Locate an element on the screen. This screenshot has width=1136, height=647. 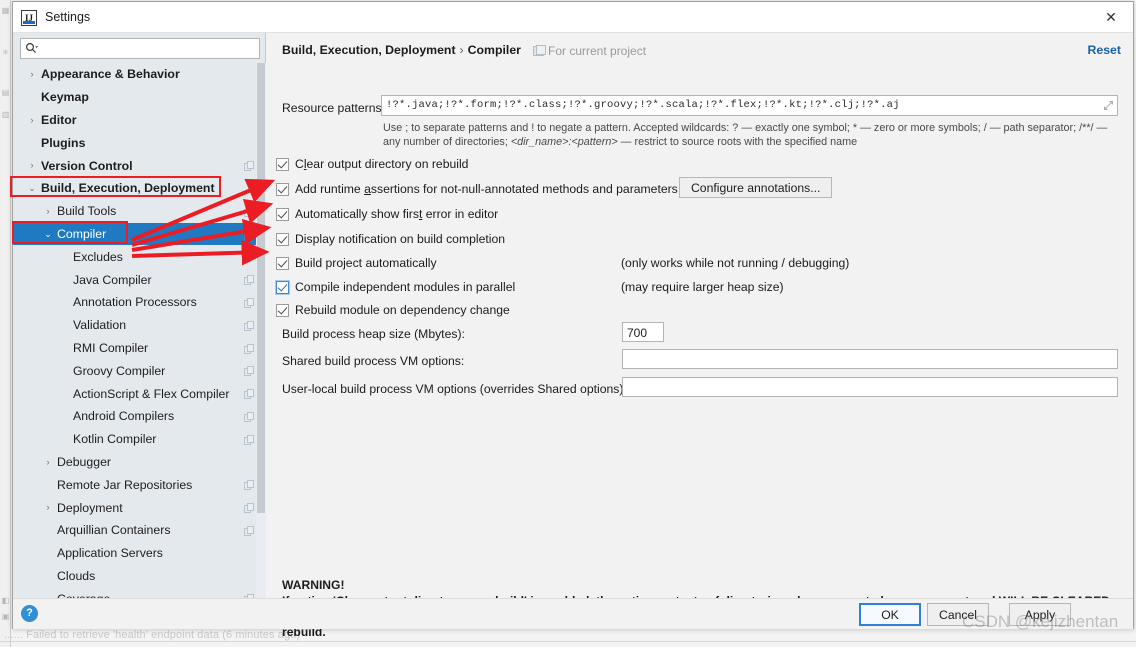
sidebar-item-label: Appearance & Behavior is located at coordinates (110, 74).